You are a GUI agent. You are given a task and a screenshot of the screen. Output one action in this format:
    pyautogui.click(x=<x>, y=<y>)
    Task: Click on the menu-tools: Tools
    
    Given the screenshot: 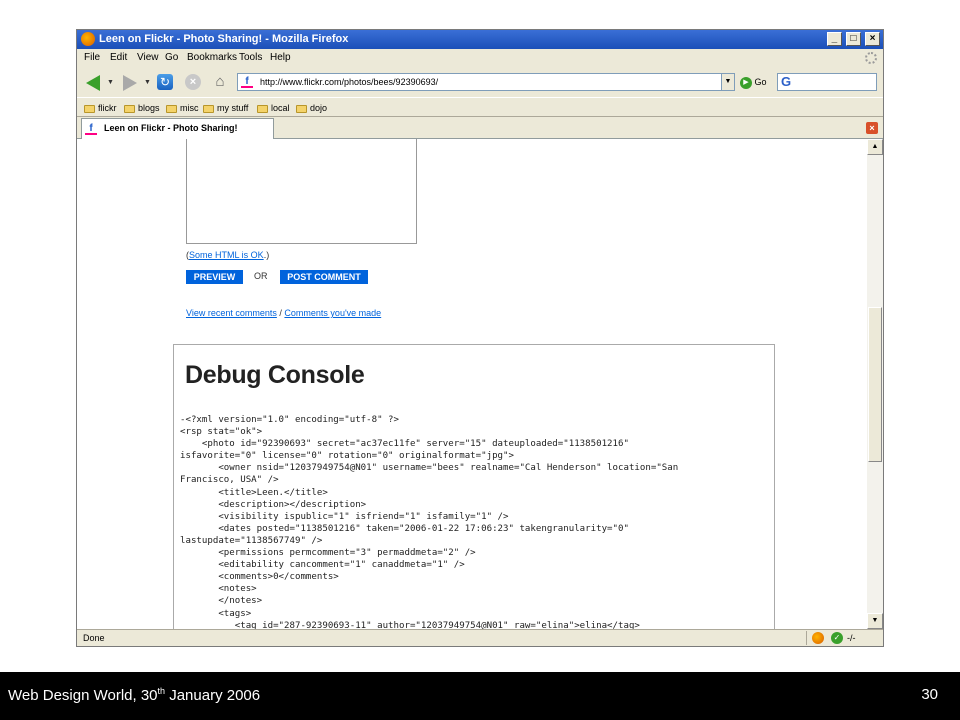 What is the action you would take?
    pyautogui.click(x=250, y=58)
    